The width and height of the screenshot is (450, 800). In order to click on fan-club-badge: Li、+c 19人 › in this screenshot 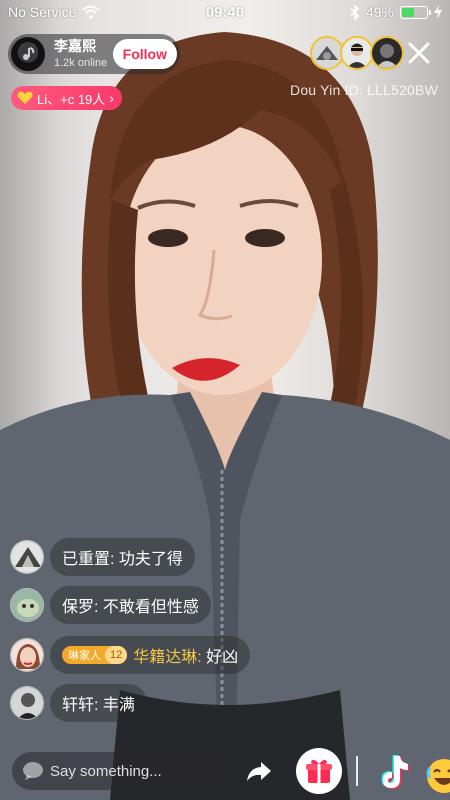, I will do `click(66, 98)`.